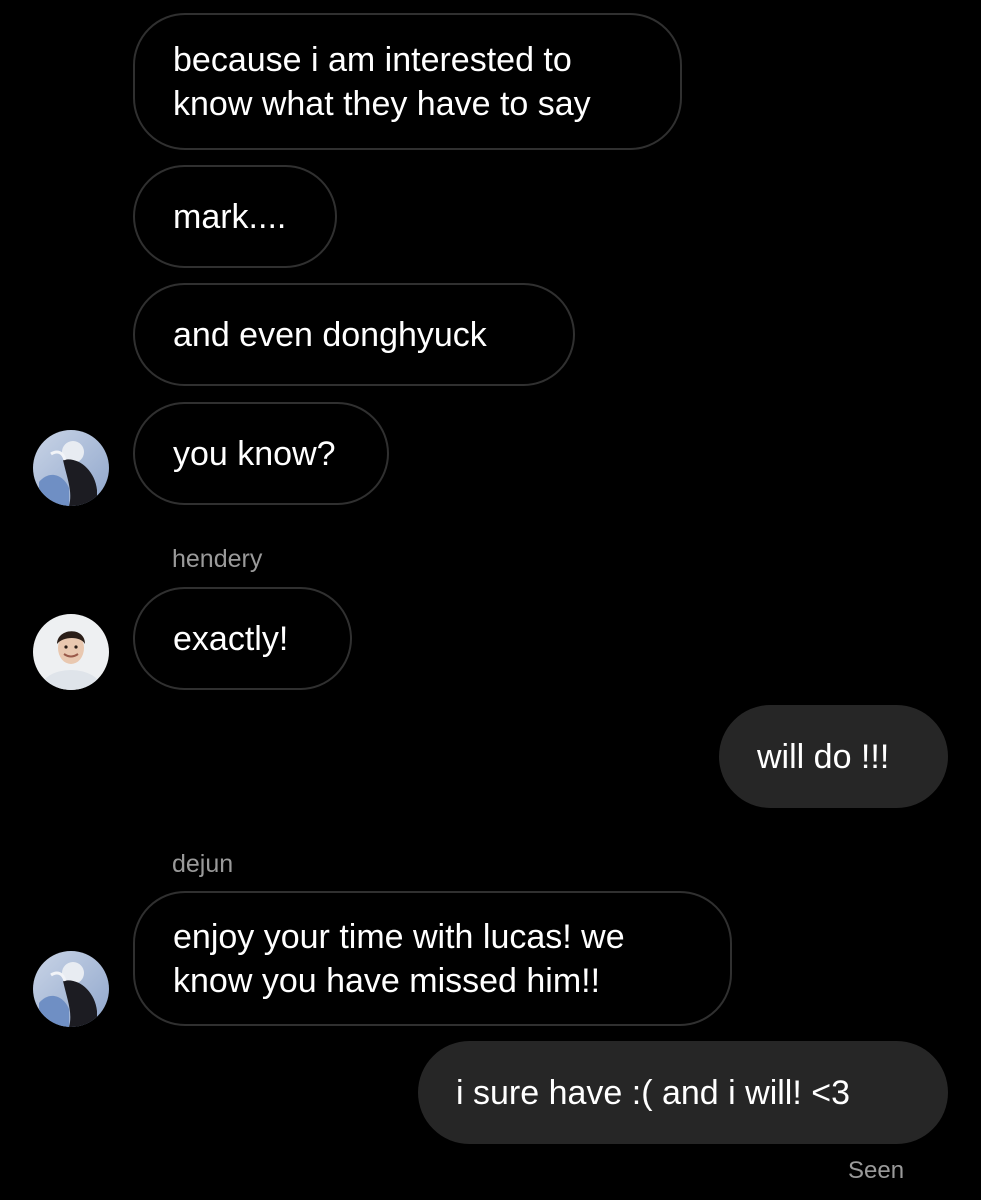 The image size is (981, 1200). What do you see at coordinates (254, 453) in the screenshot?
I see `message-text: you know?` at bounding box center [254, 453].